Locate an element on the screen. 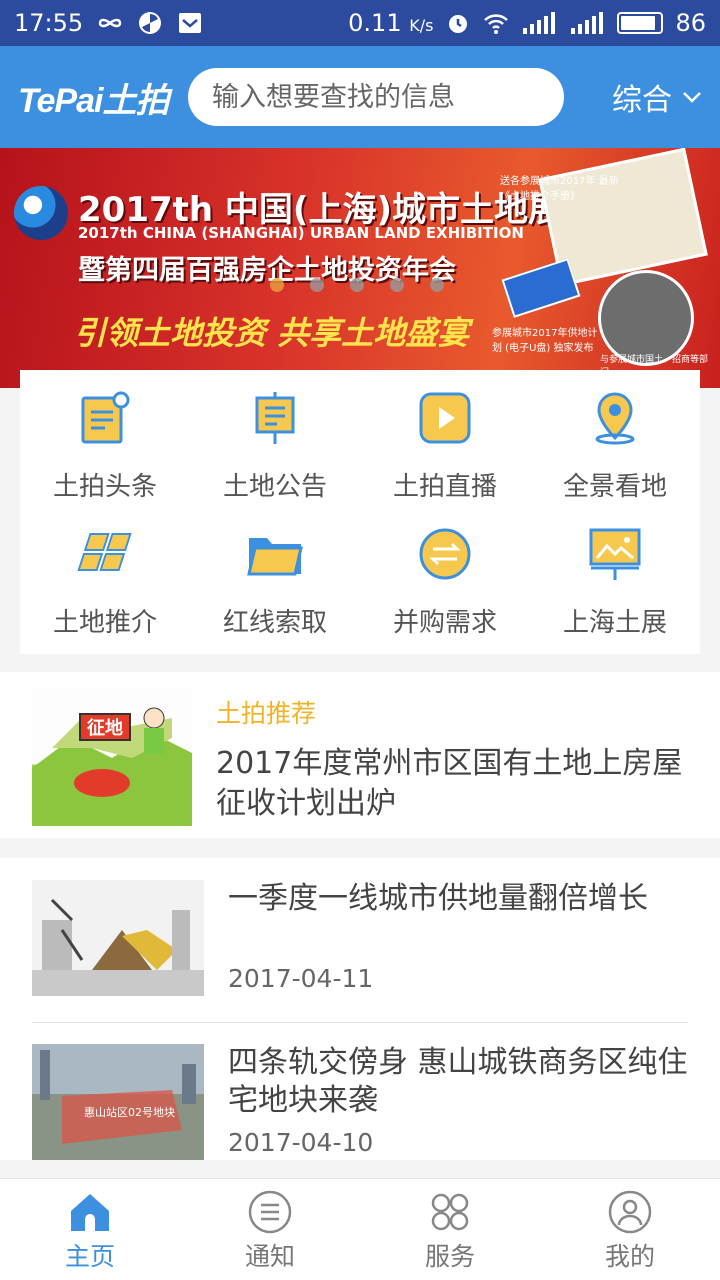 The image size is (720, 1280). tab-home: 主页 is located at coordinates (90, 1229).